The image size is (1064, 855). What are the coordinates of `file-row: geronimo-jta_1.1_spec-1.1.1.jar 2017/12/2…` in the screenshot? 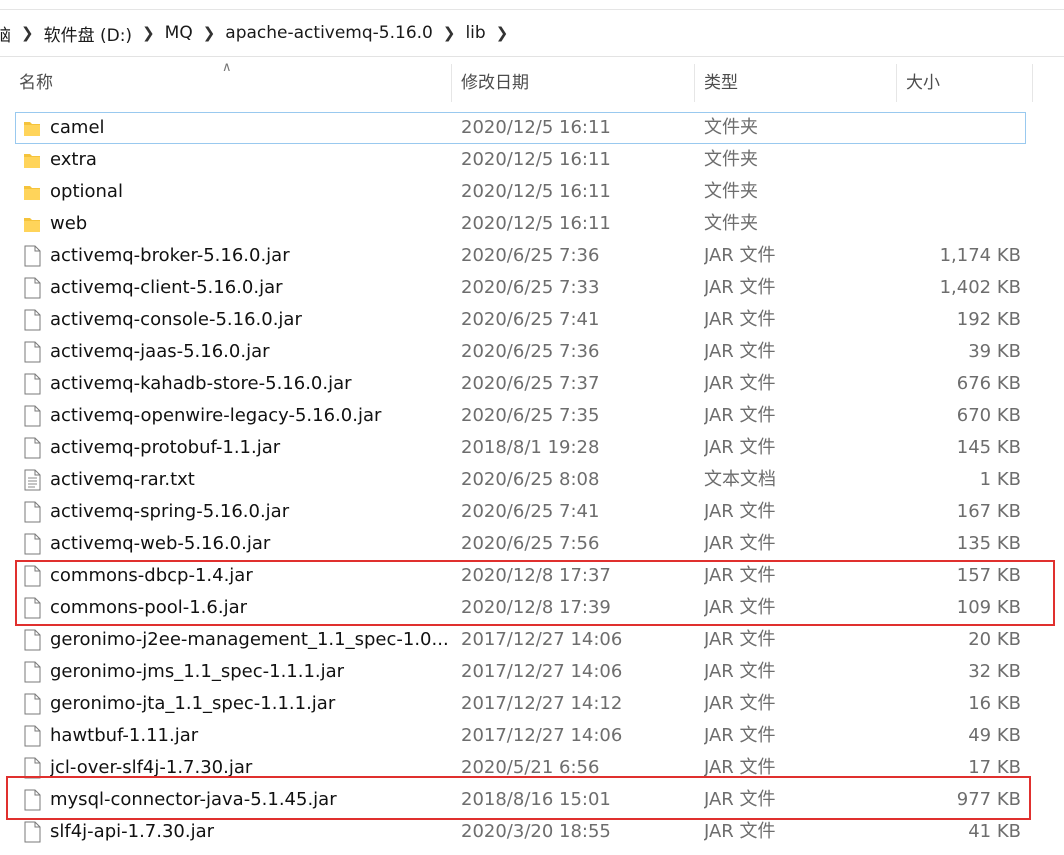 It's located at (520, 704).